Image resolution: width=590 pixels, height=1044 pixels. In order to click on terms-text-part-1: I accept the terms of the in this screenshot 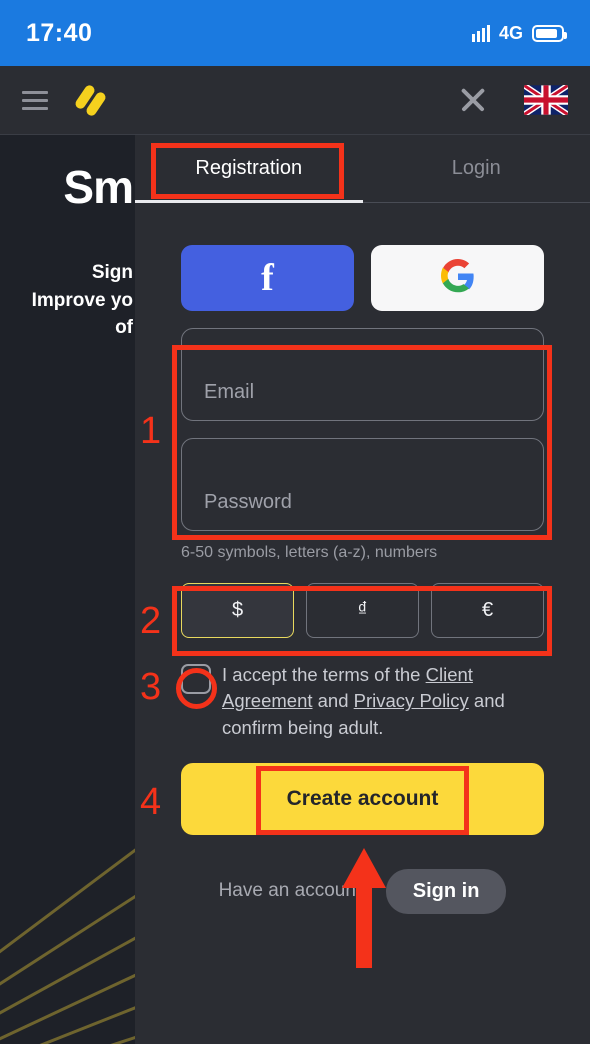, I will do `click(324, 674)`.